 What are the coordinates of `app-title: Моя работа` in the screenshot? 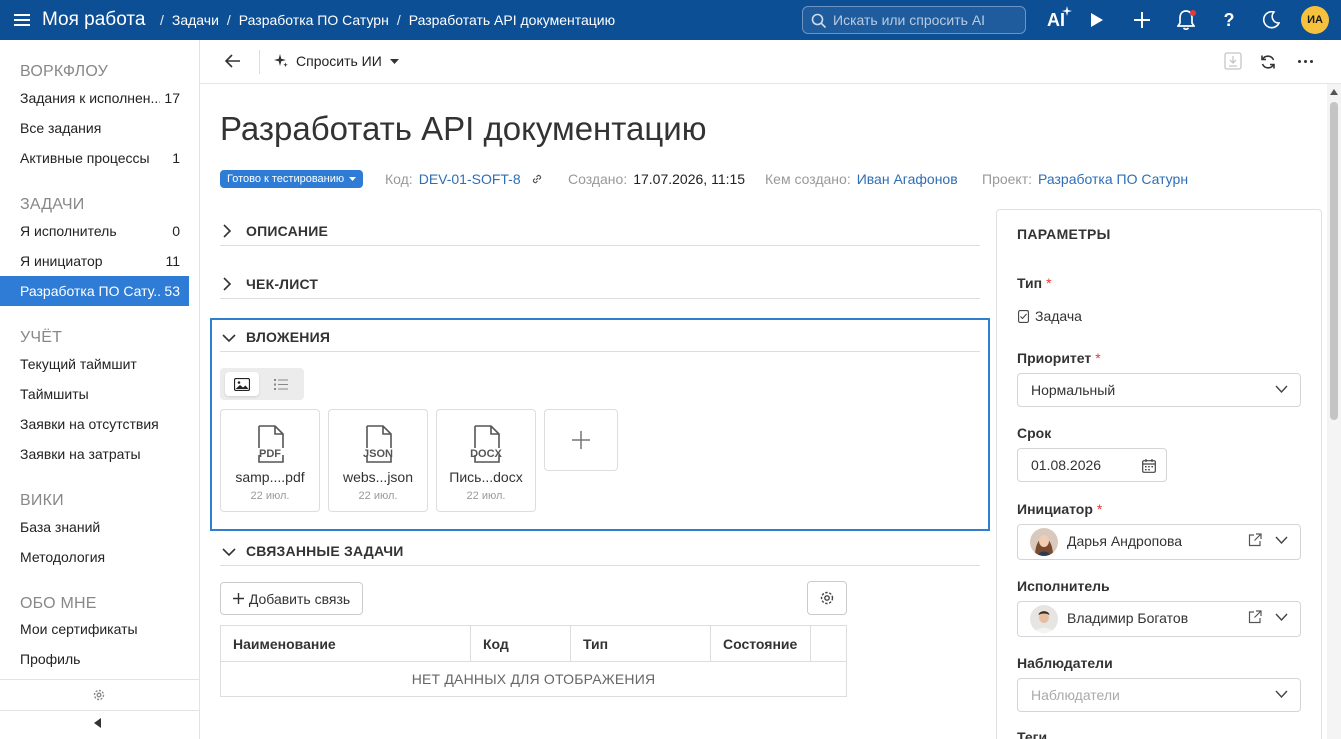 It's located at (93, 20).